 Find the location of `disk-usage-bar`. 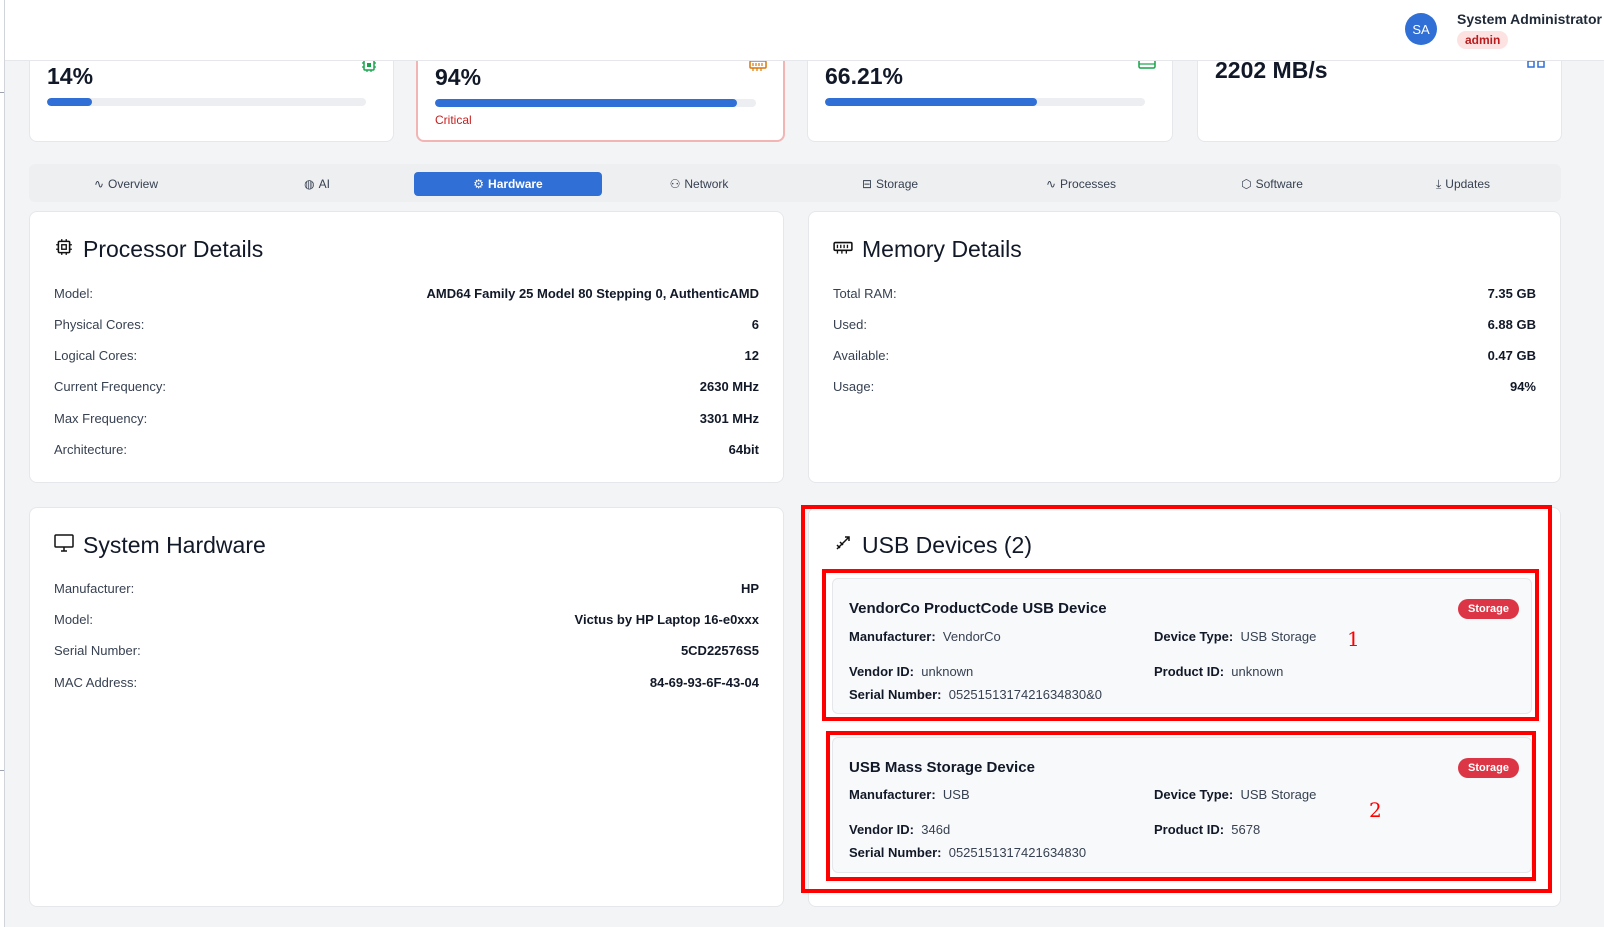

disk-usage-bar is located at coordinates (985, 102).